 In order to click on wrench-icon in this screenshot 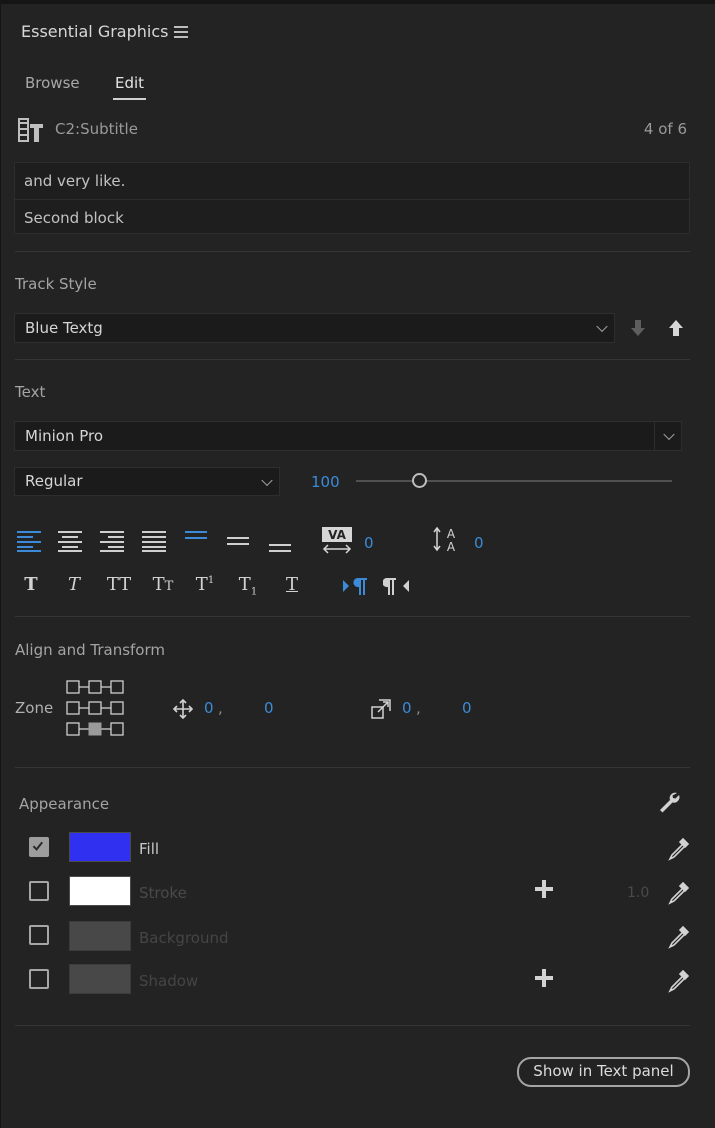, I will do `click(669, 802)`.